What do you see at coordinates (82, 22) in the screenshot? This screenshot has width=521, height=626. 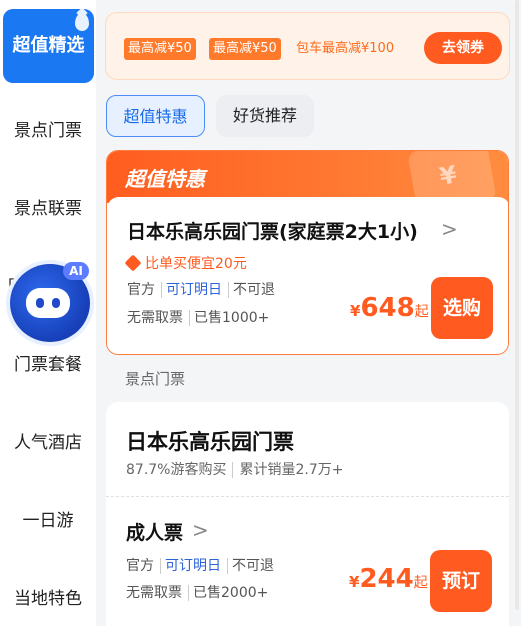 I see `droplet-icon` at bounding box center [82, 22].